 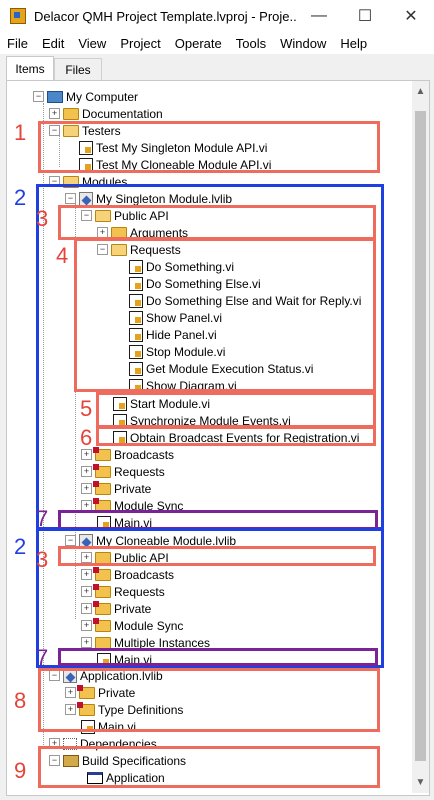 I want to click on tree-item-do-something: Do Something.vi, so click(x=181, y=266).